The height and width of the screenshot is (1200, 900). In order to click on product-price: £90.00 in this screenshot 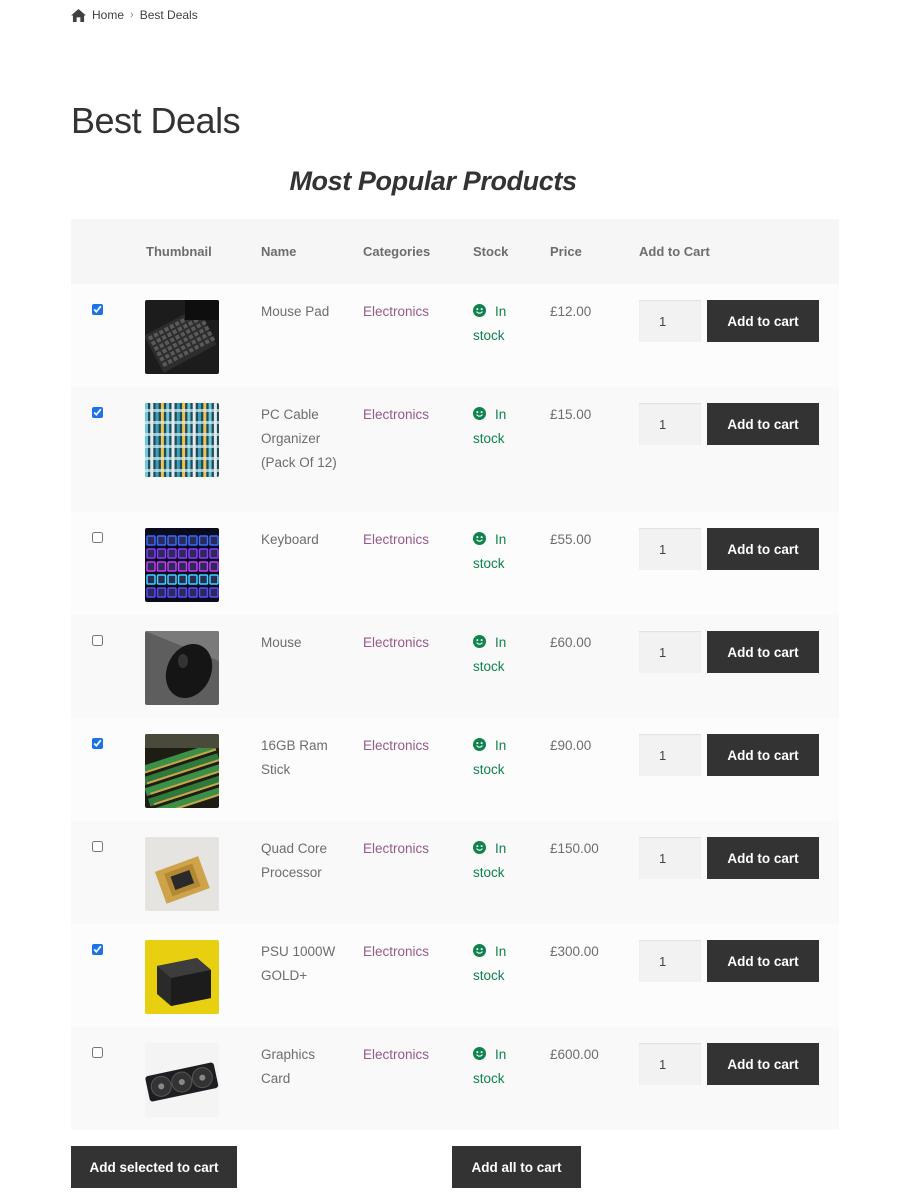, I will do `click(571, 745)`.